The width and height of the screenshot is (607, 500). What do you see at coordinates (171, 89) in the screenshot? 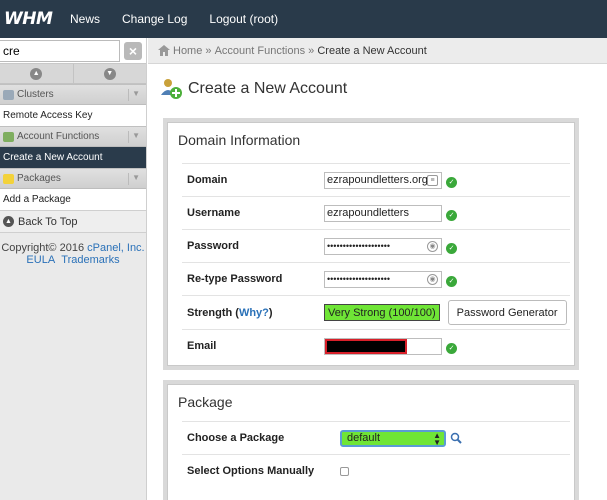
I see `add-user-icon` at bounding box center [171, 89].